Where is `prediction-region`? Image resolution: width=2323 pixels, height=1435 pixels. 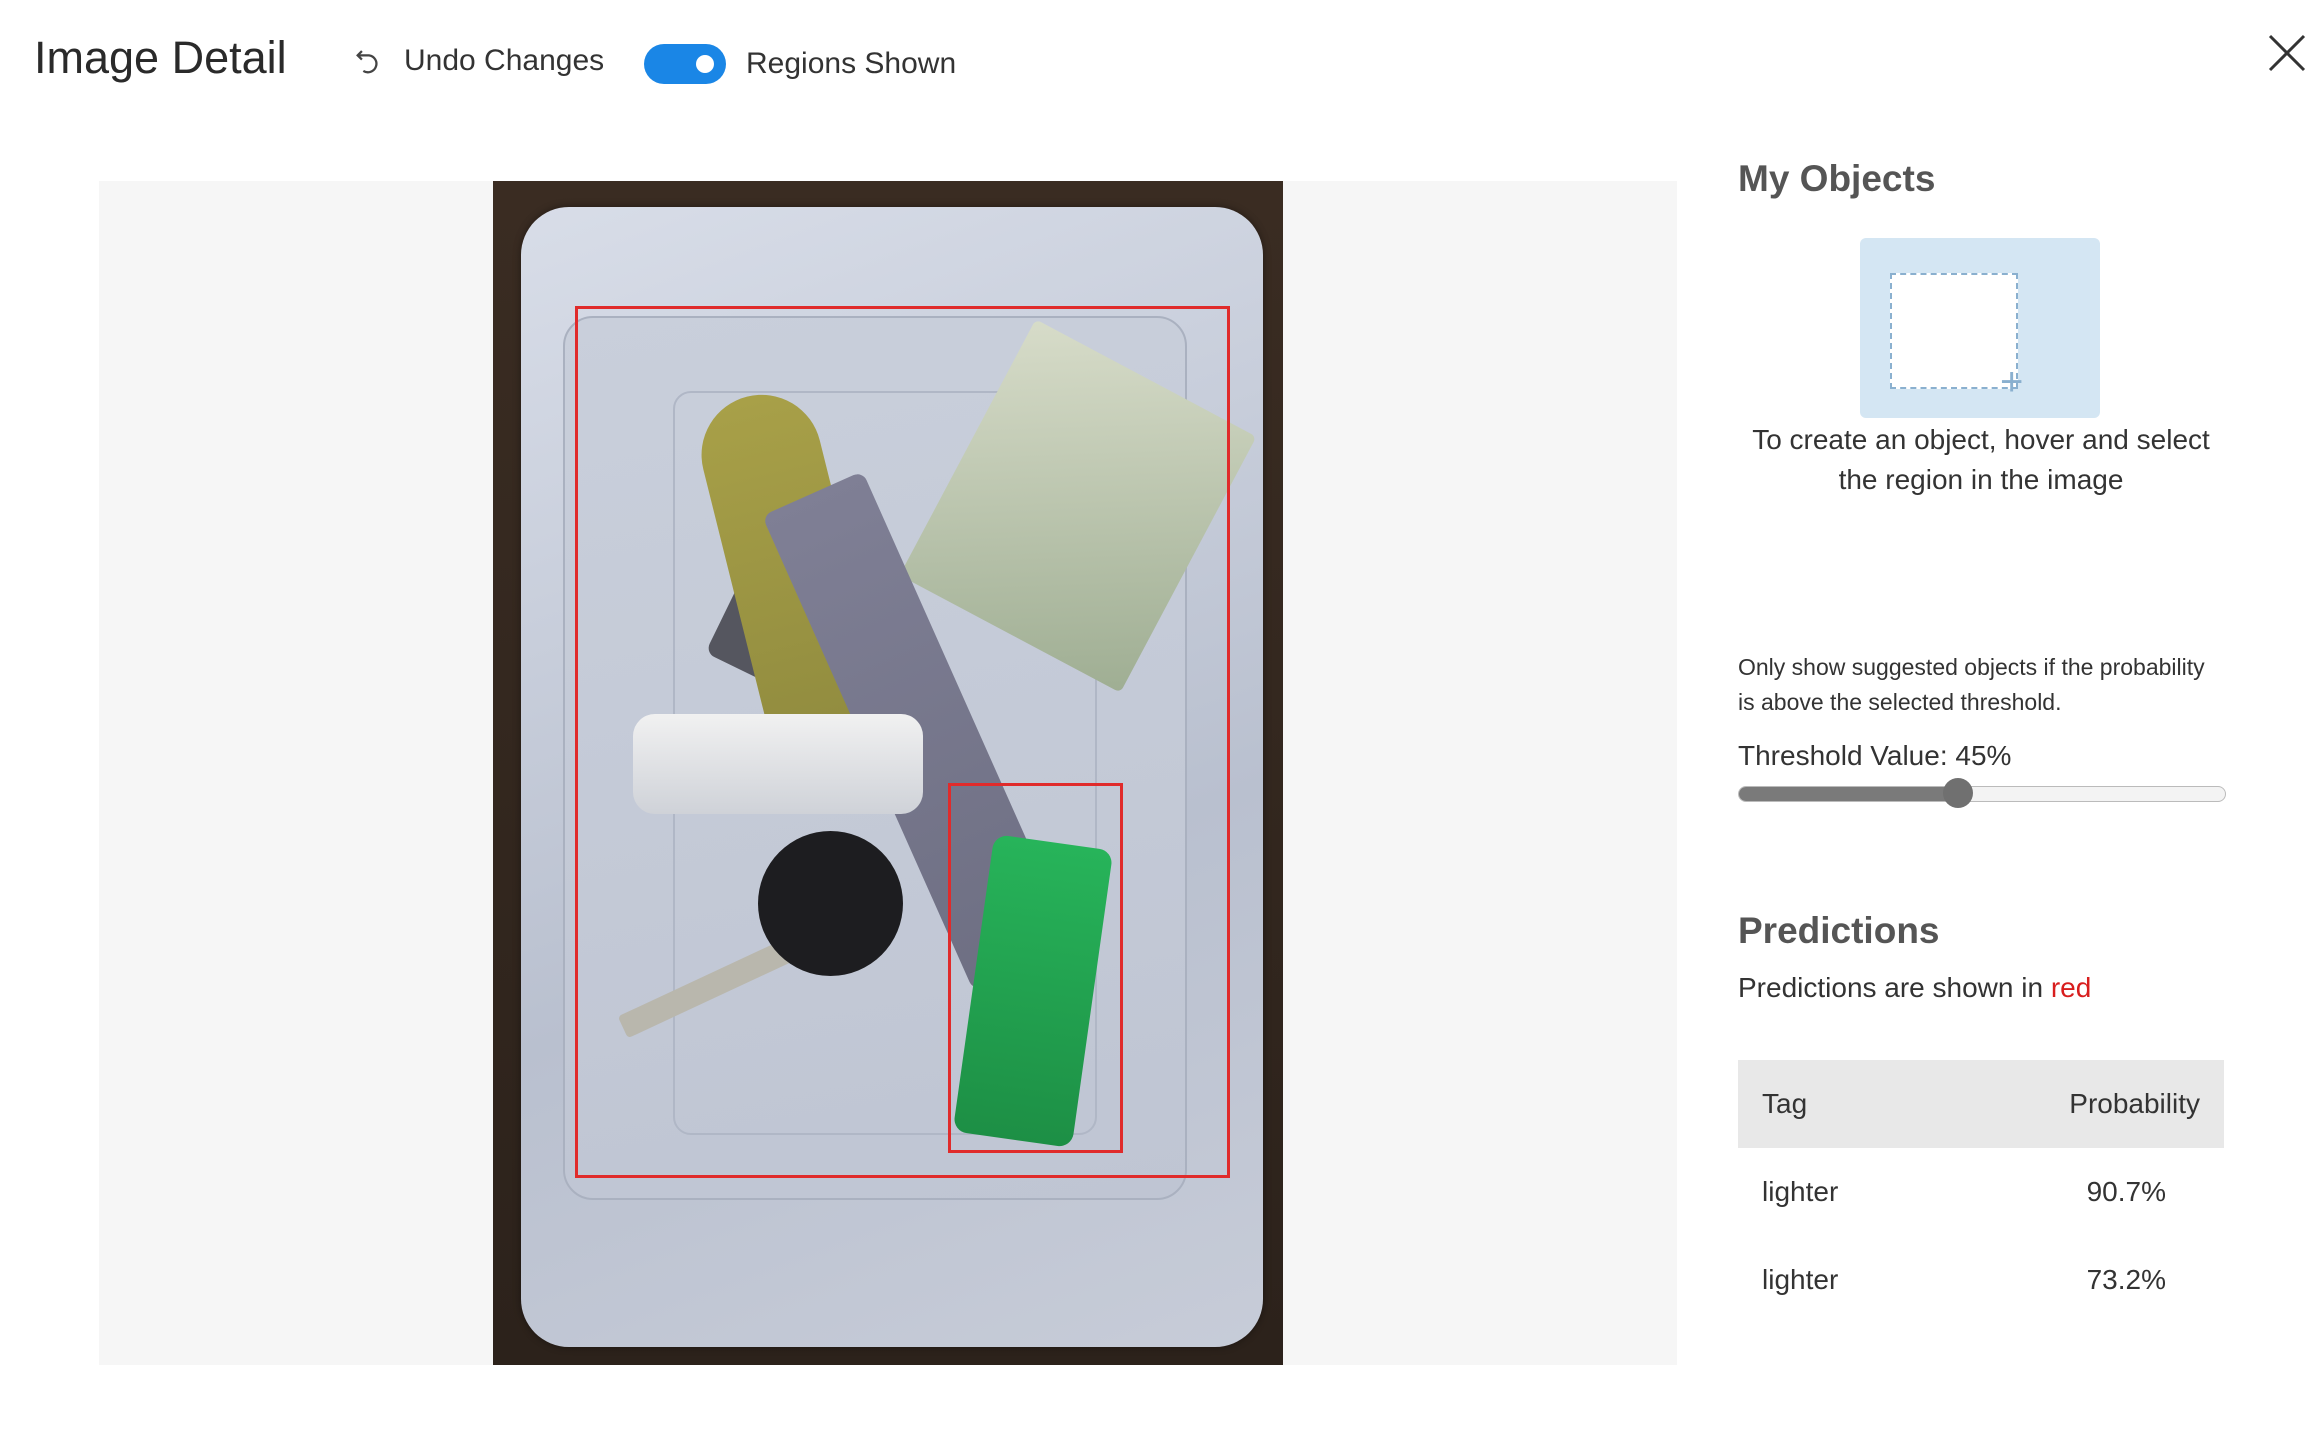
prediction-region is located at coordinates (1035, 968).